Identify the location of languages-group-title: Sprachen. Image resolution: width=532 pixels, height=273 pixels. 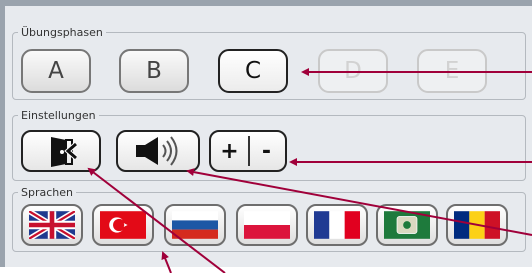
(47, 192).